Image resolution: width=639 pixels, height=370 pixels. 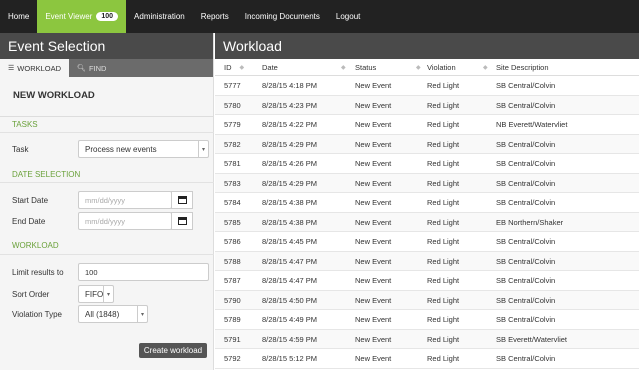 I want to click on nav-administration: Administration, so click(x=159, y=16).